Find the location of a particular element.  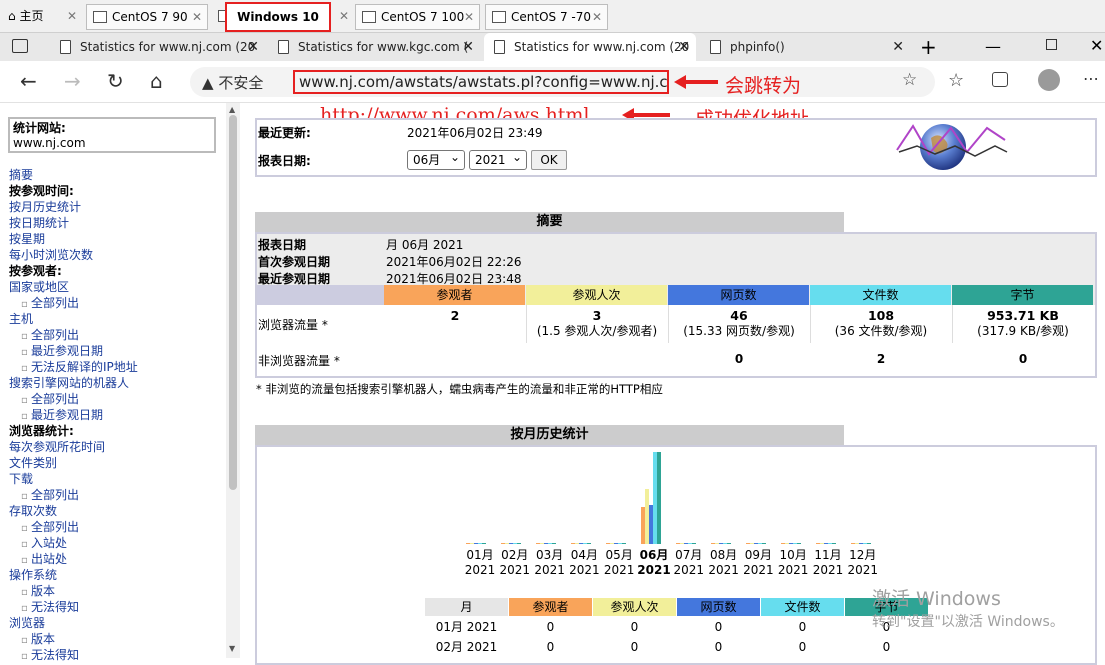

browser-tab-1: Statistics for www.nj.com (20 ✕ is located at coordinates (157, 47).